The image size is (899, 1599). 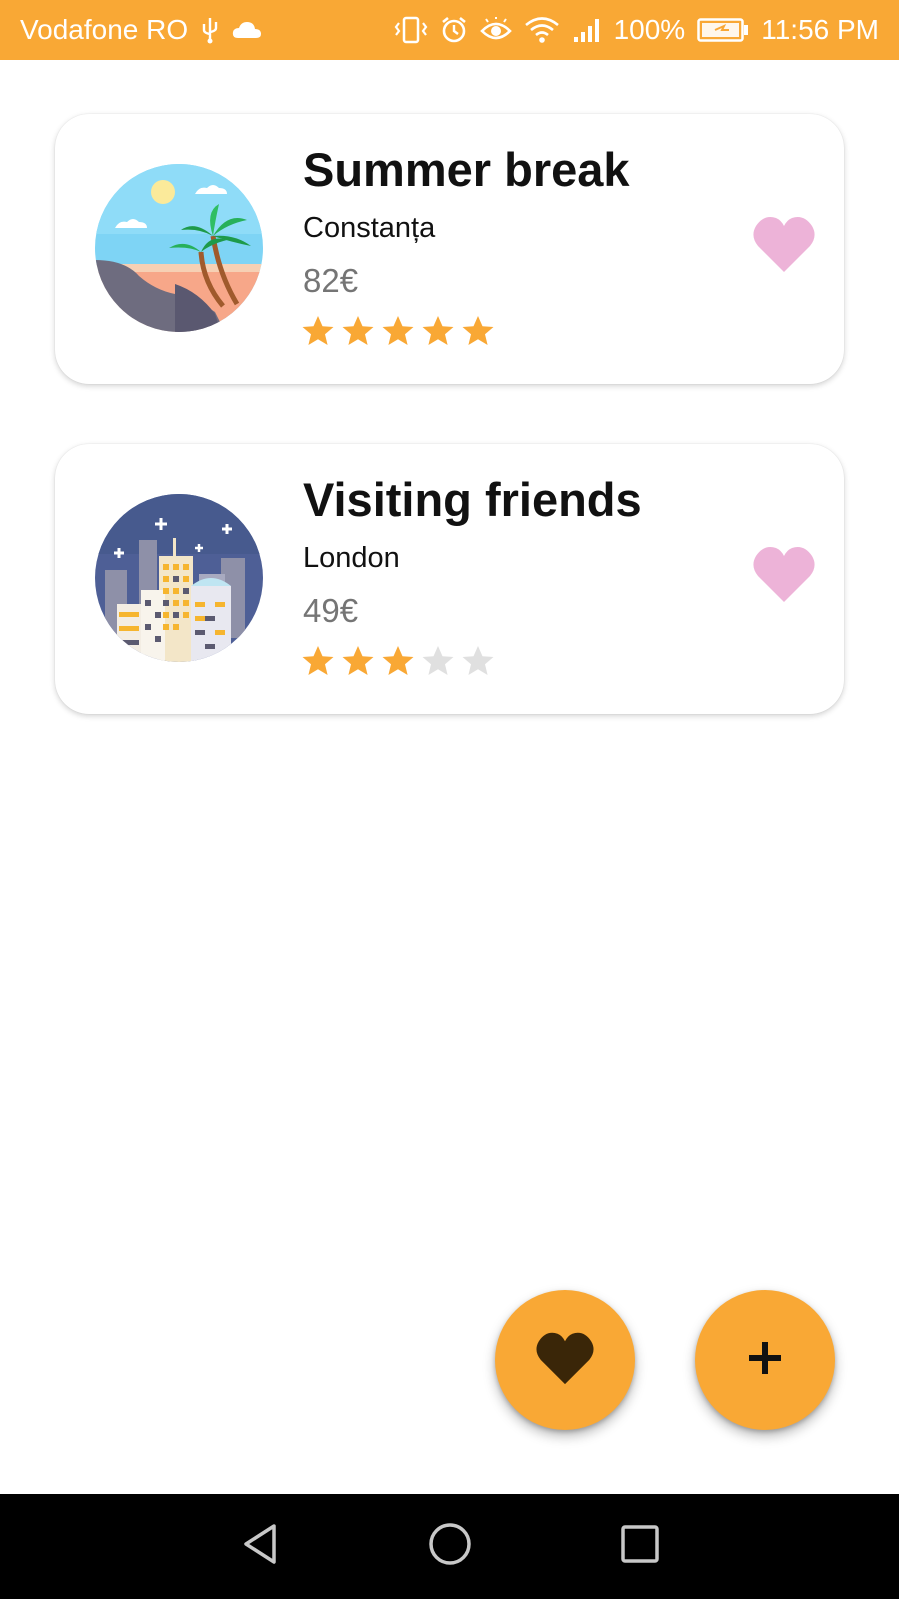 I want to click on trip-location: Constanța, so click(x=369, y=228).